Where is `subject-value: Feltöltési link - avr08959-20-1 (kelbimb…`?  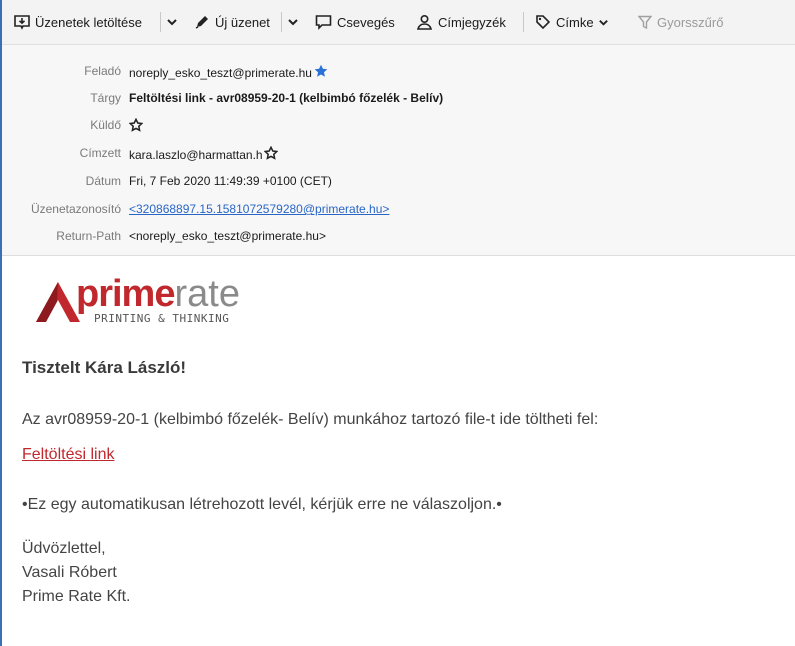
subject-value: Feltöltési link - avr08959-20-1 (kelbimb… is located at coordinates (286, 98).